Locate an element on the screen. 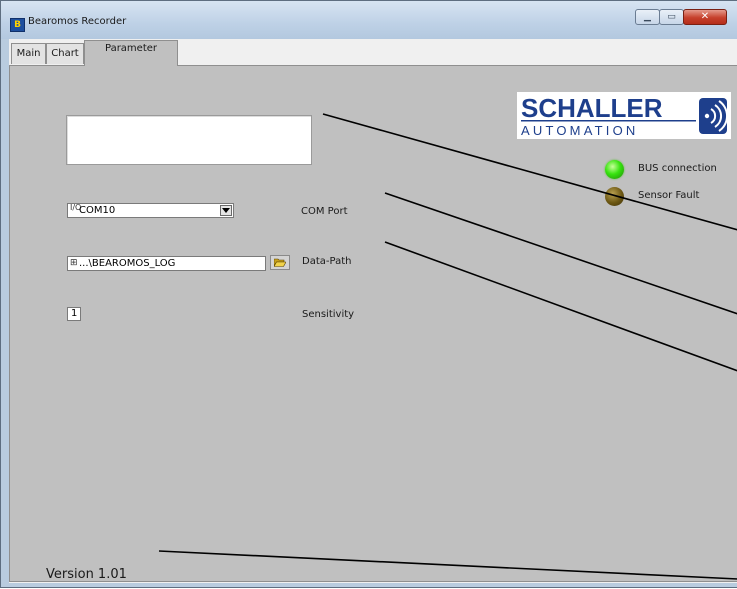  sensor-fault-label: Sensor Fault is located at coordinates (669, 195).